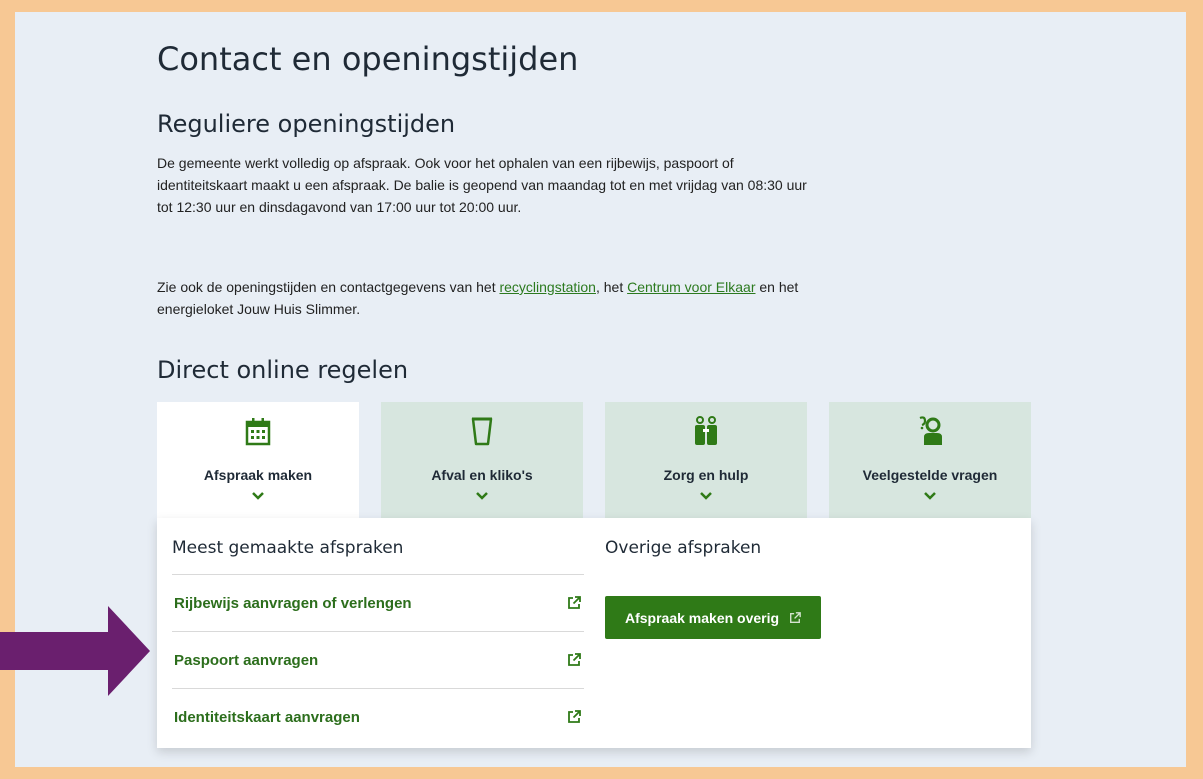 The height and width of the screenshot is (779, 1203). What do you see at coordinates (706, 460) in the screenshot?
I see `tab-zorg-en-hulp: Zorg en hulp` at bounding box center [706, 460].